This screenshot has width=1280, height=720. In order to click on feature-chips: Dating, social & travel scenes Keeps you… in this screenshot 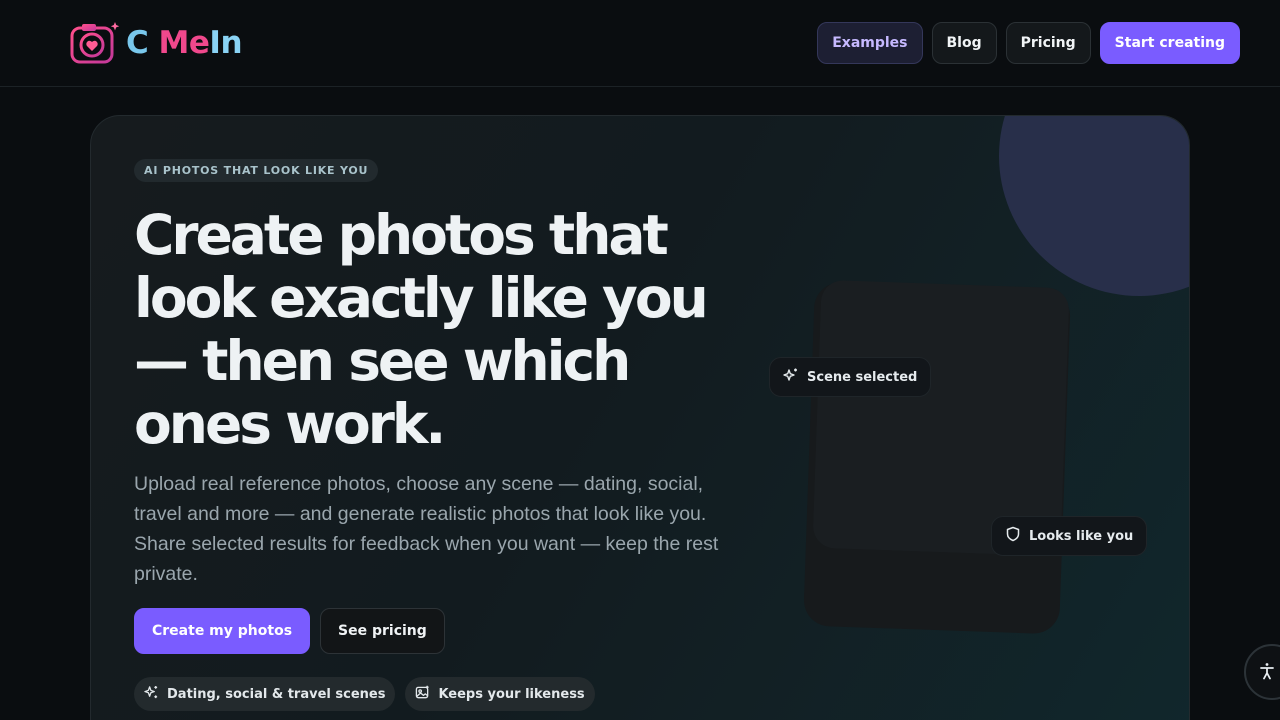, I will do `click(364, 694)`.